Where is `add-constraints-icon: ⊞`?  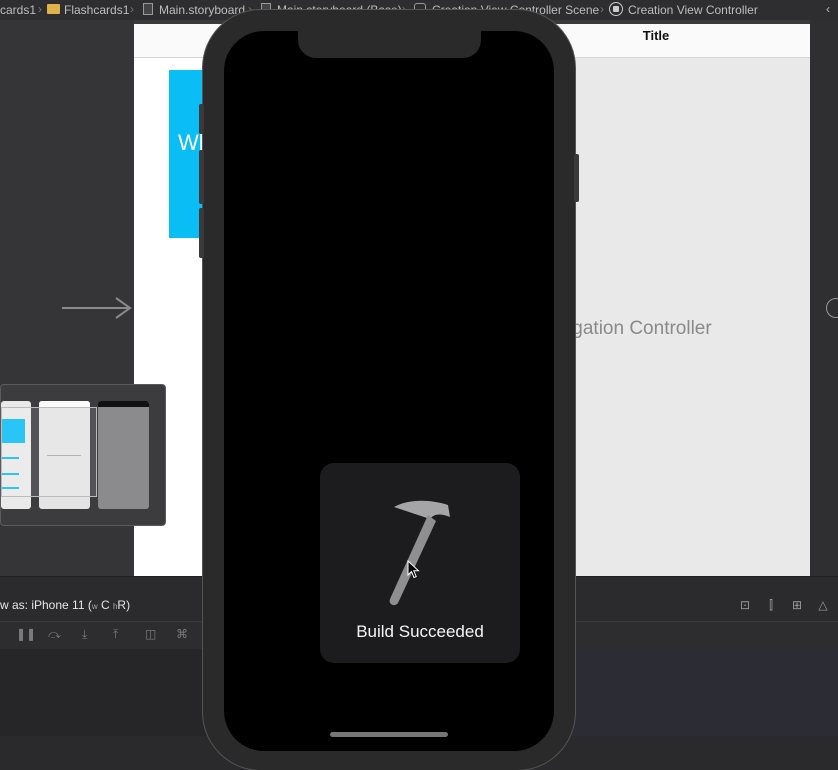 add-constraints-icon: ⊞ is located at coordinates (797, 605).